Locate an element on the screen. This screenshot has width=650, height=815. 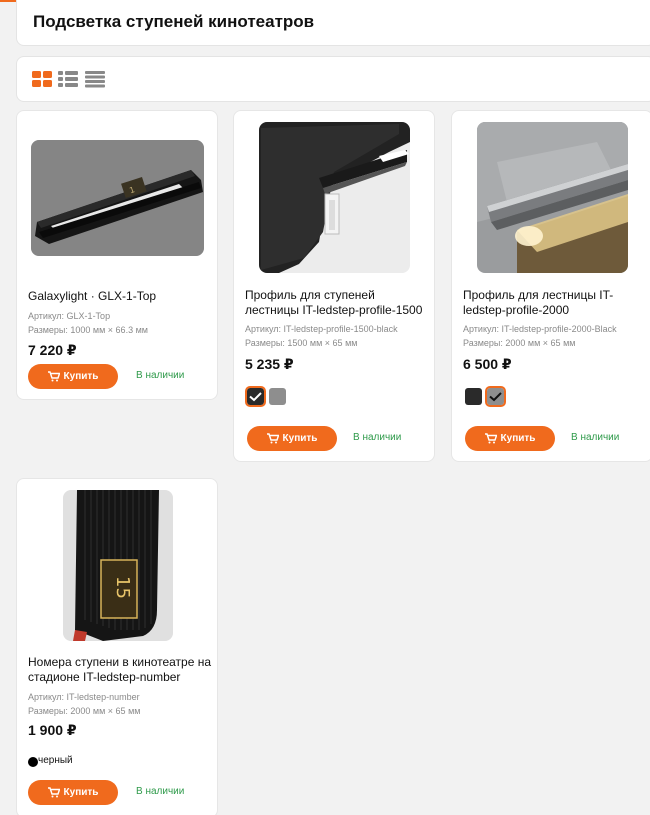
svg-text: 15 is located at coordinates (122, 587).